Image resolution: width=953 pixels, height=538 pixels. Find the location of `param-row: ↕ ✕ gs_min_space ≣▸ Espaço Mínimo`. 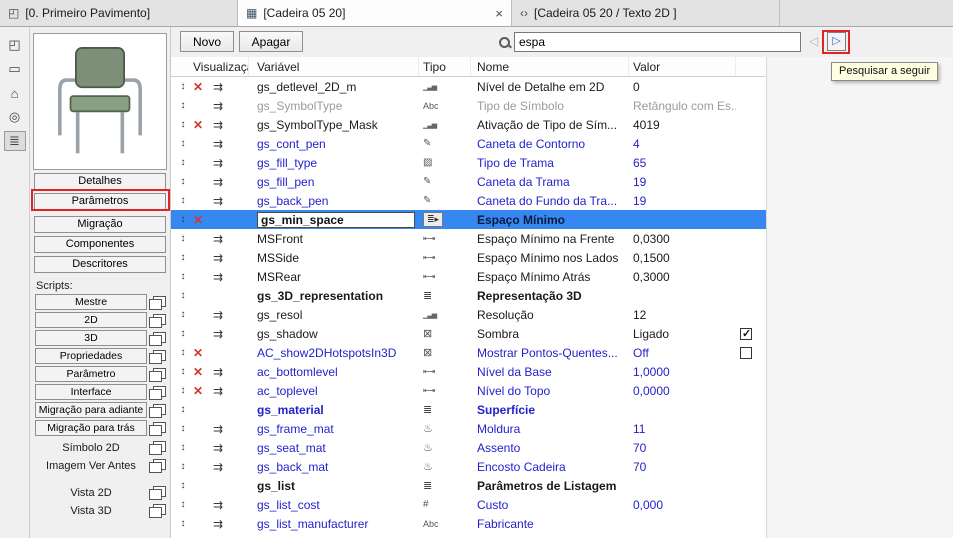

param-row: ↕ ✕ gs_min_space ≣▸ Espaço Mínimo is located at coordinates (468, 219).